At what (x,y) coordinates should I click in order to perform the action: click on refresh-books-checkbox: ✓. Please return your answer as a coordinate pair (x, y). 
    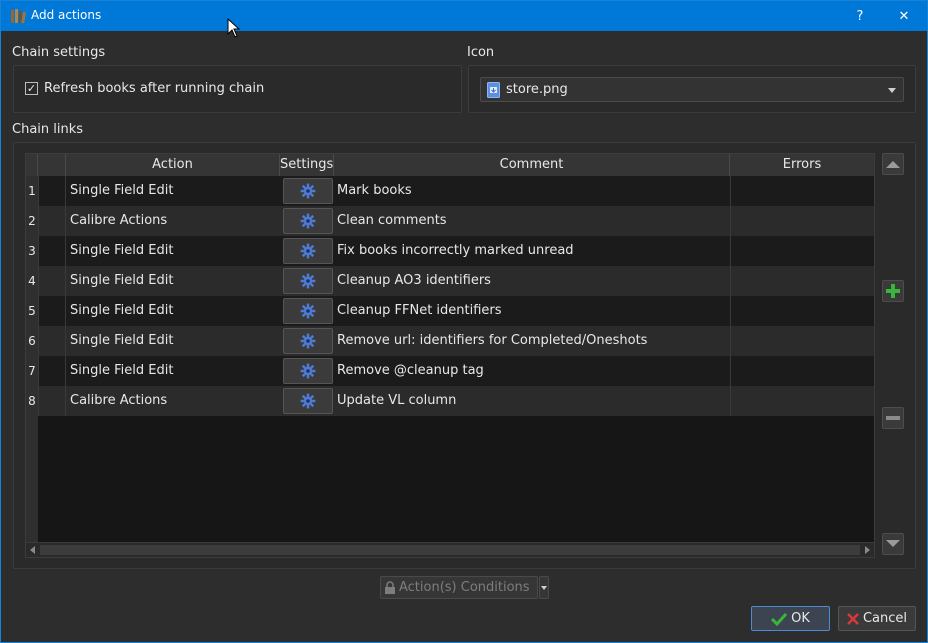
    Looking at the image, I should click on (31, 88).